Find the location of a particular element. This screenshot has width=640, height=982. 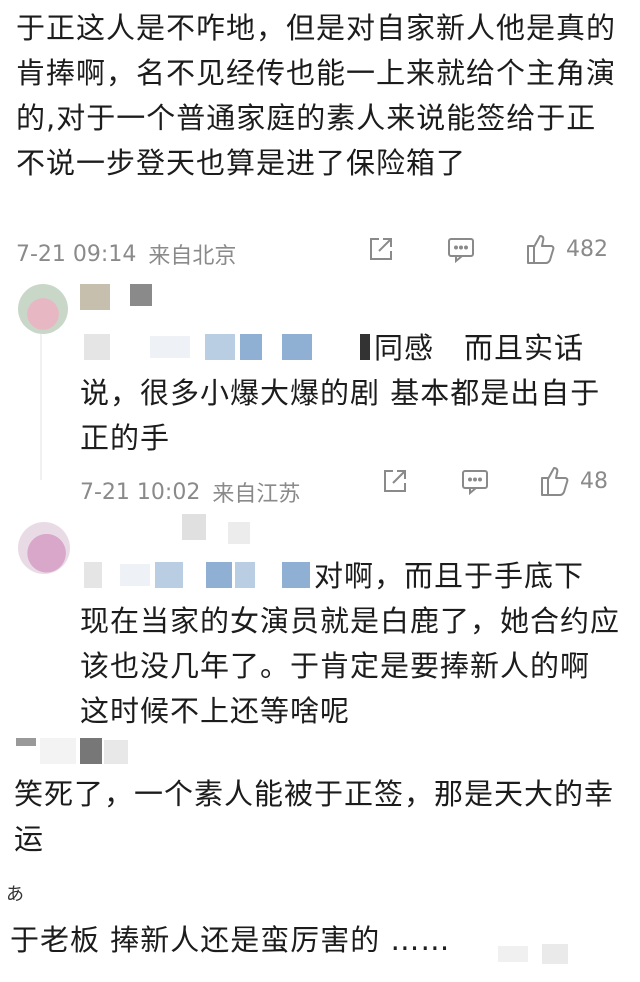

like-button: 48 is located at coordinates (573, 481).